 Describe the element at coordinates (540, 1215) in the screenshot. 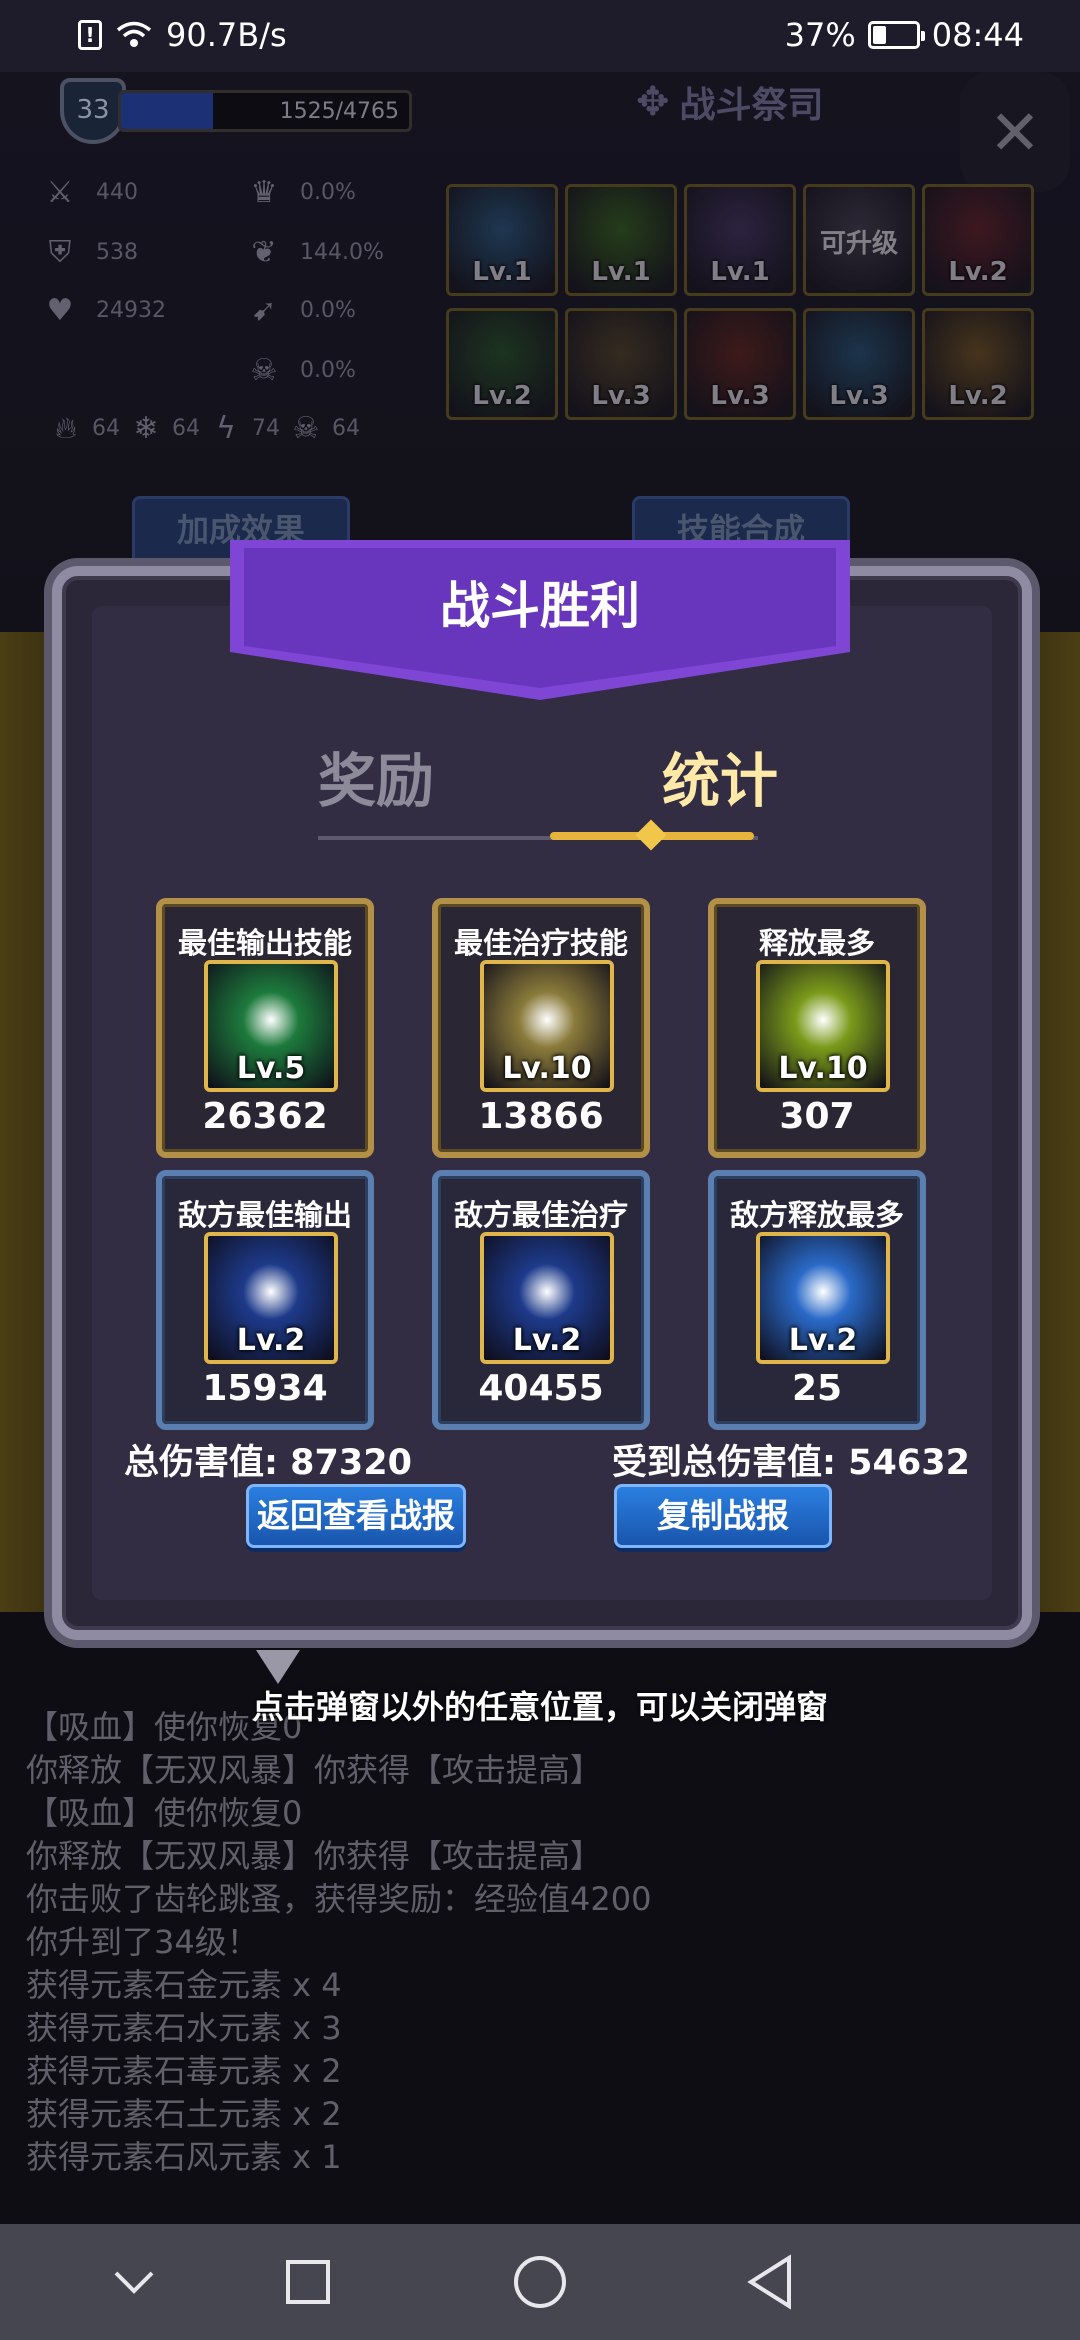

I see `stat-card-title: 敌方最佳治疗` at that location.